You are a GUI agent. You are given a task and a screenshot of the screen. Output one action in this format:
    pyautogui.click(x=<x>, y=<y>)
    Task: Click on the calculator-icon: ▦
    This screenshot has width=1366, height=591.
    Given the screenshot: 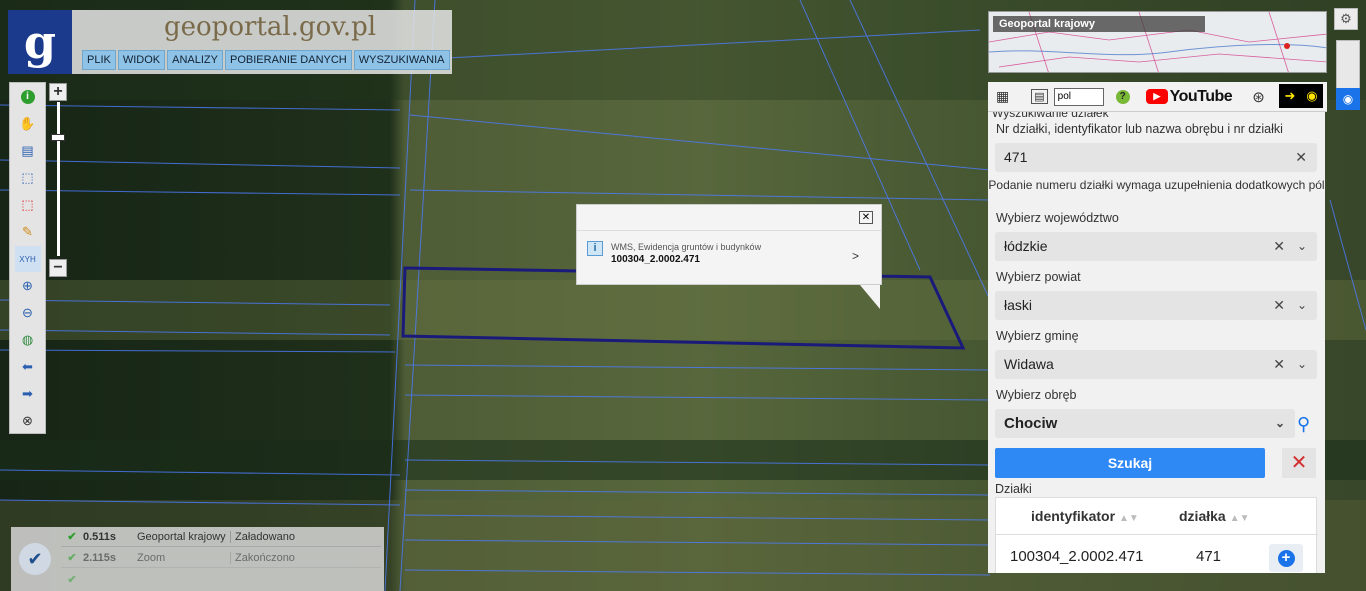 What is the action you would take?
    pyautogui.click(x=1002, y=96)
    